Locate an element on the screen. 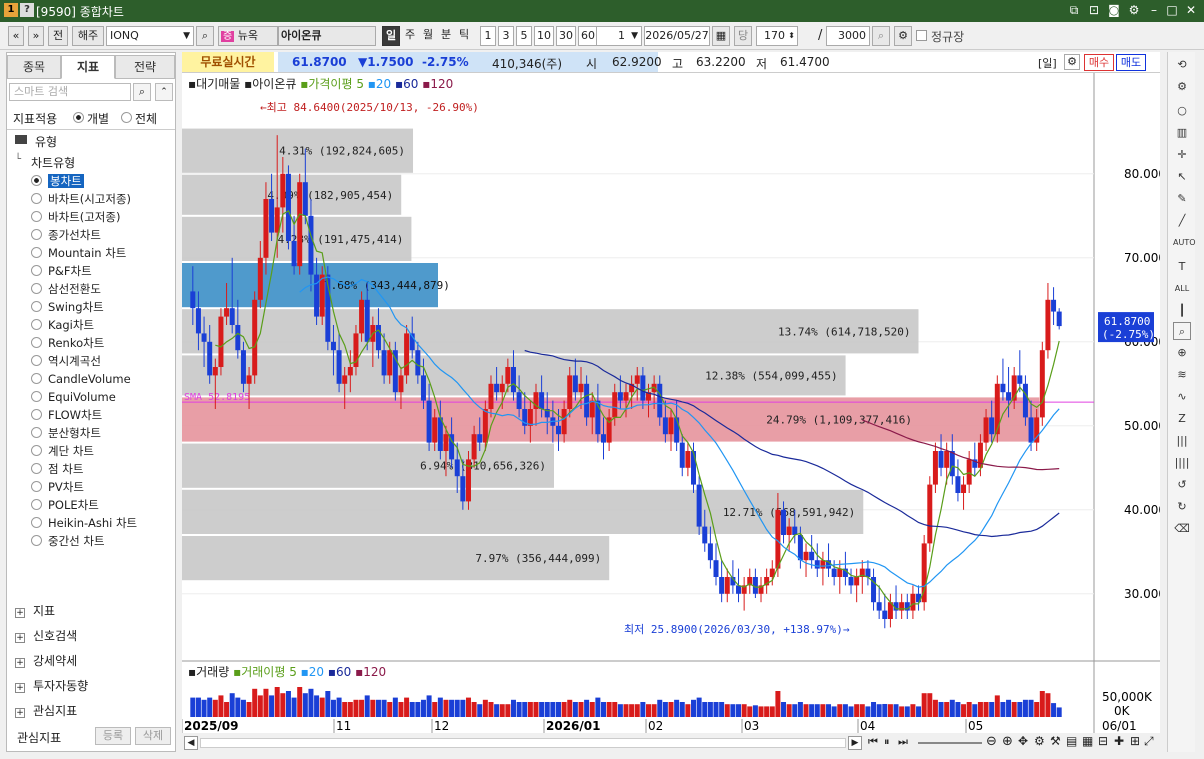  refresh-icon: ⟲ is located at coordinates (1182, 65).